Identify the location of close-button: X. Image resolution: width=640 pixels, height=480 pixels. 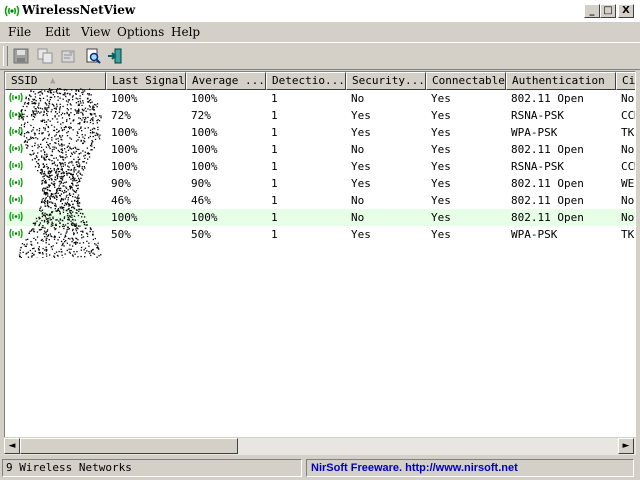
(626, 11).